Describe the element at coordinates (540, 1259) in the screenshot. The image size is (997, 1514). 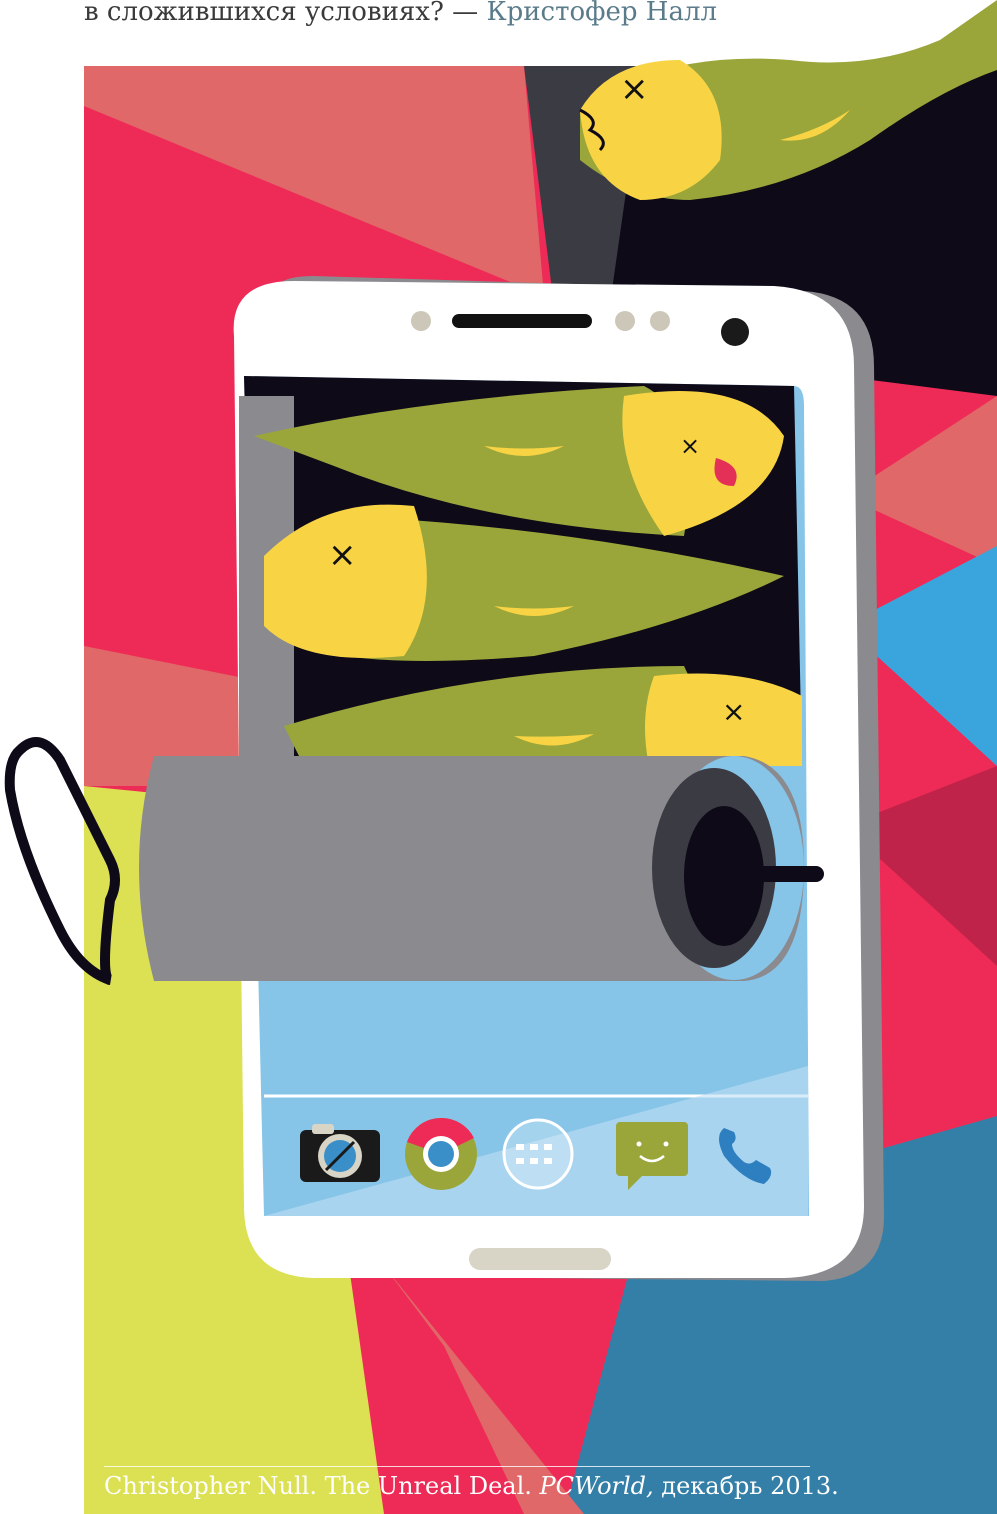
I see `home-button` at that location.